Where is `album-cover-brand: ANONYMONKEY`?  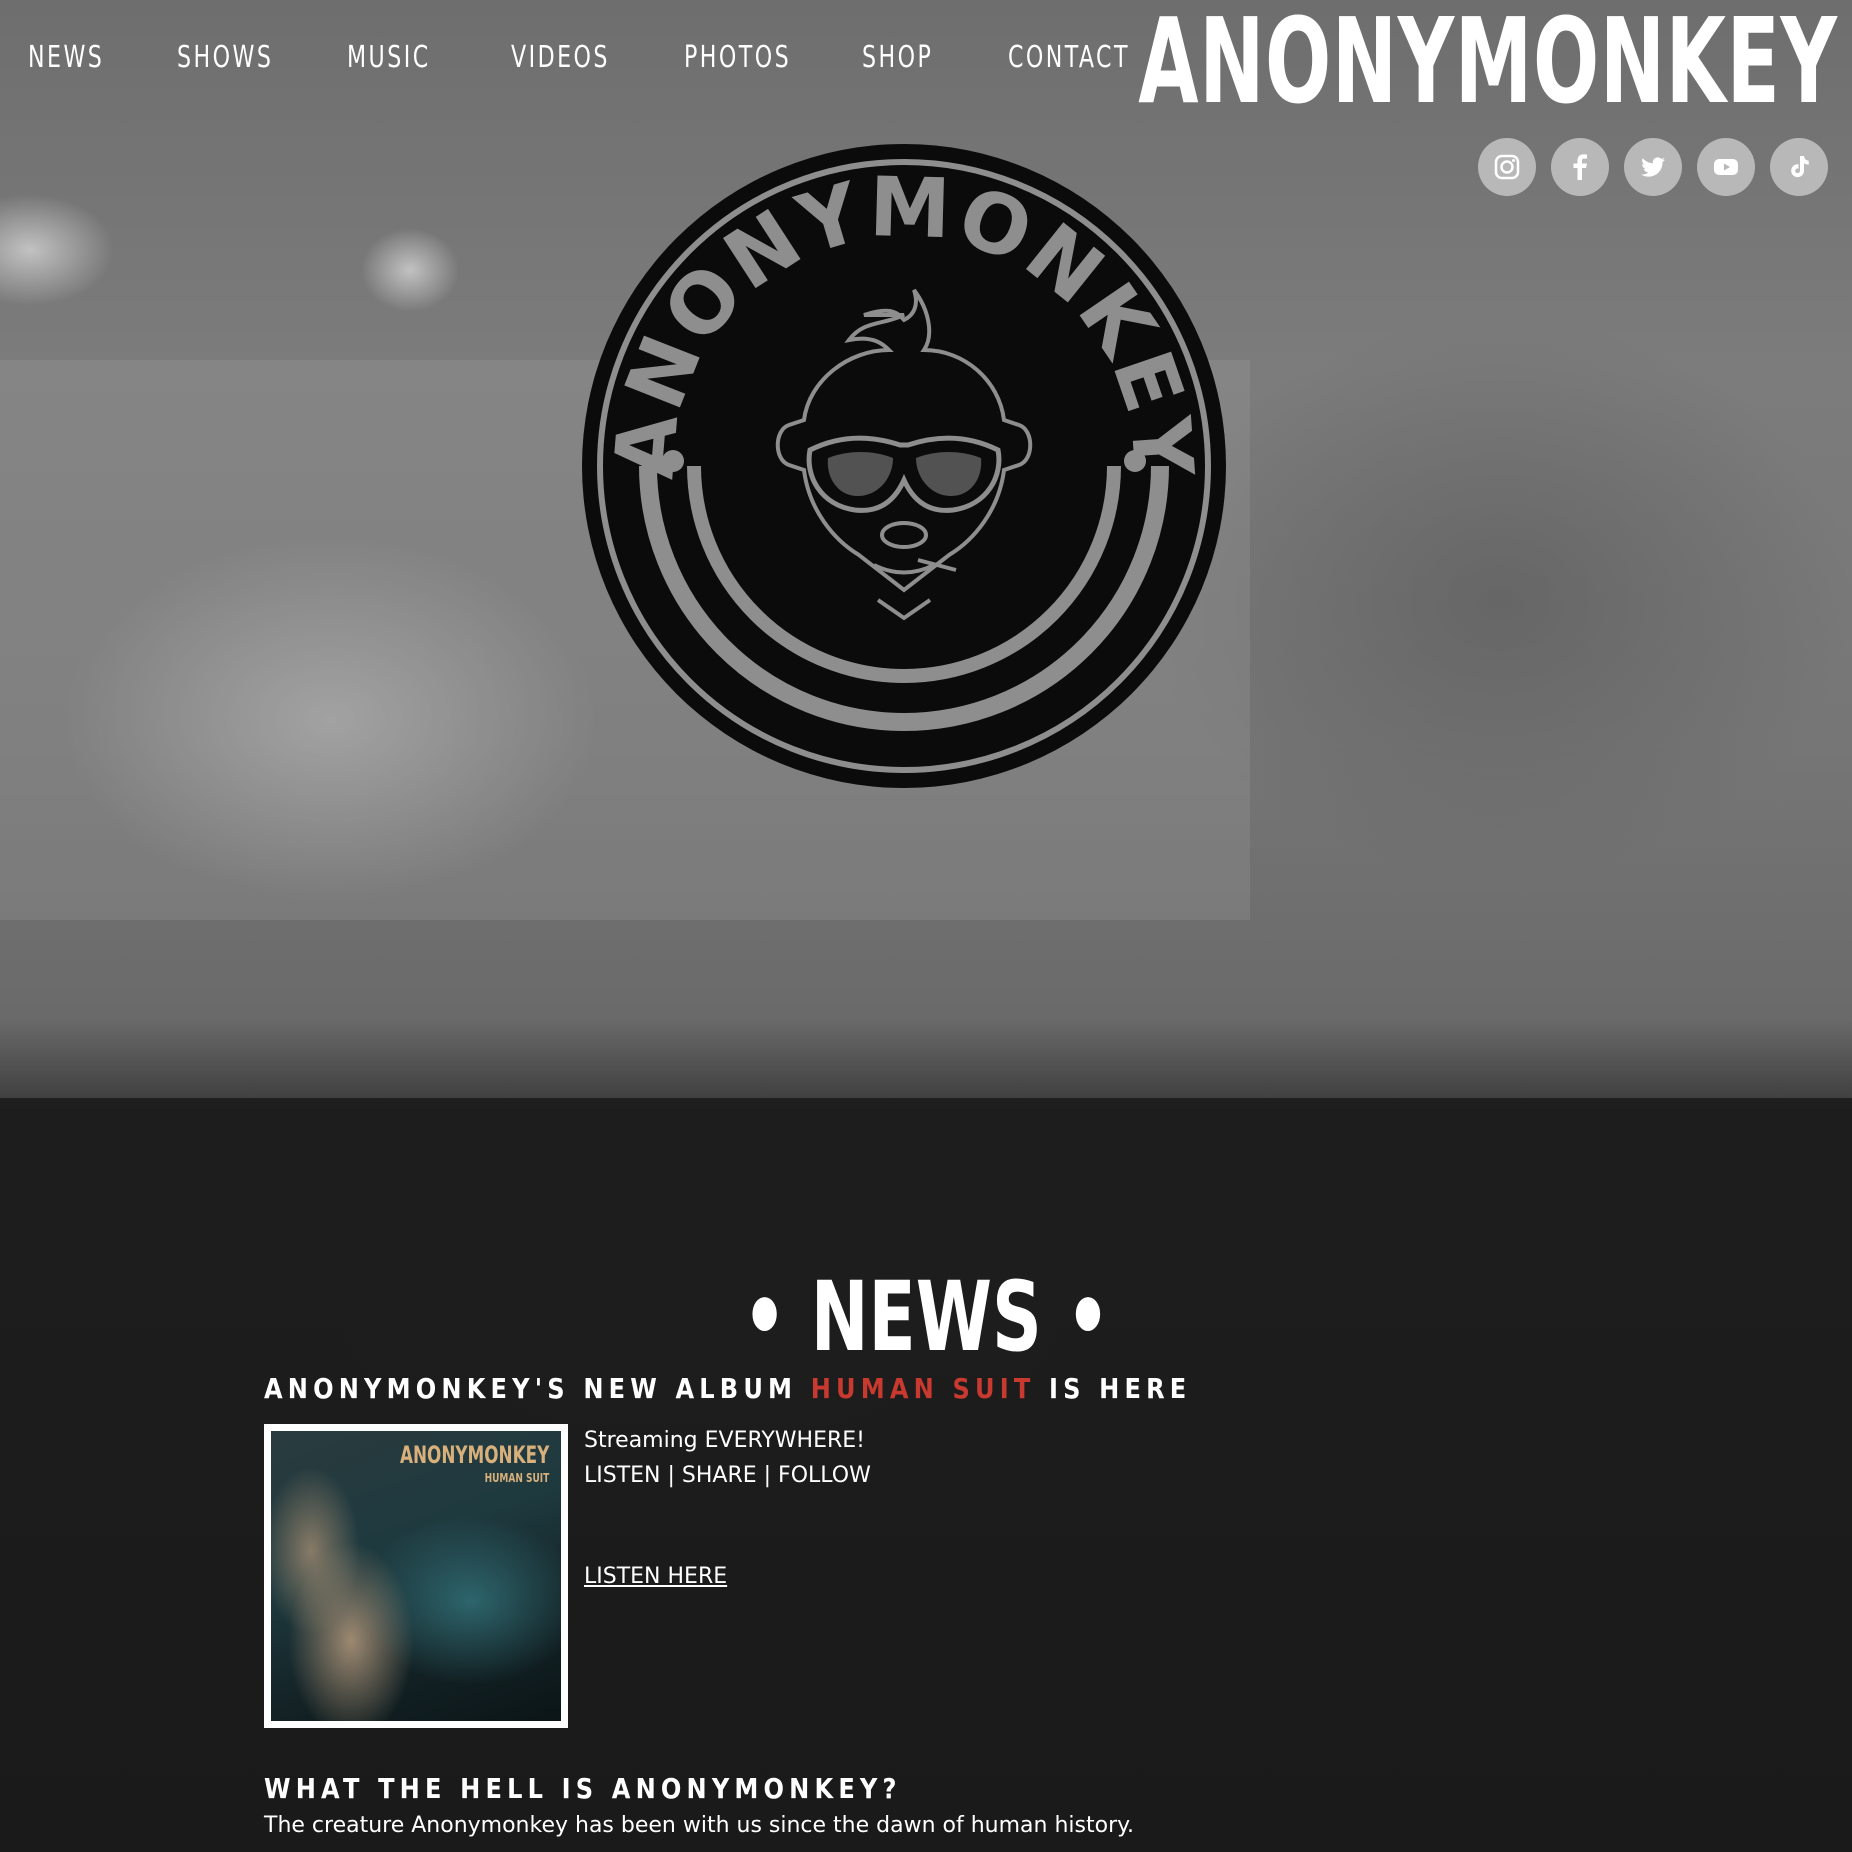
album-cover-brand: ANONYMONKEY is located at coordinates (474, 1455).